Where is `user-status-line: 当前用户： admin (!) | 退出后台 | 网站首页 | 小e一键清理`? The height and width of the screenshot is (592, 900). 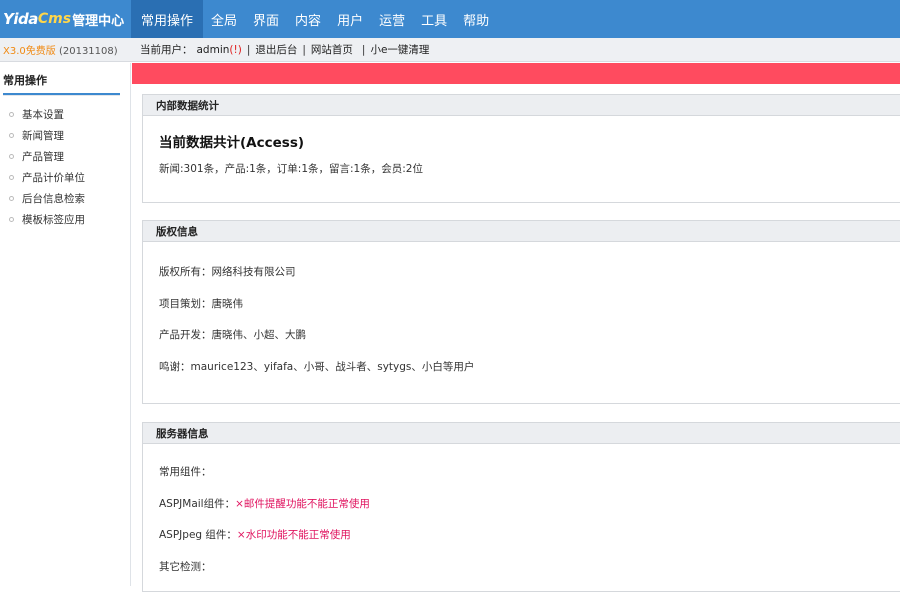 user-status-line: 当前用户： admin (!) | 退出后台 | 网站首页 | 小e一键清理 is located at coordinates (280, 49).